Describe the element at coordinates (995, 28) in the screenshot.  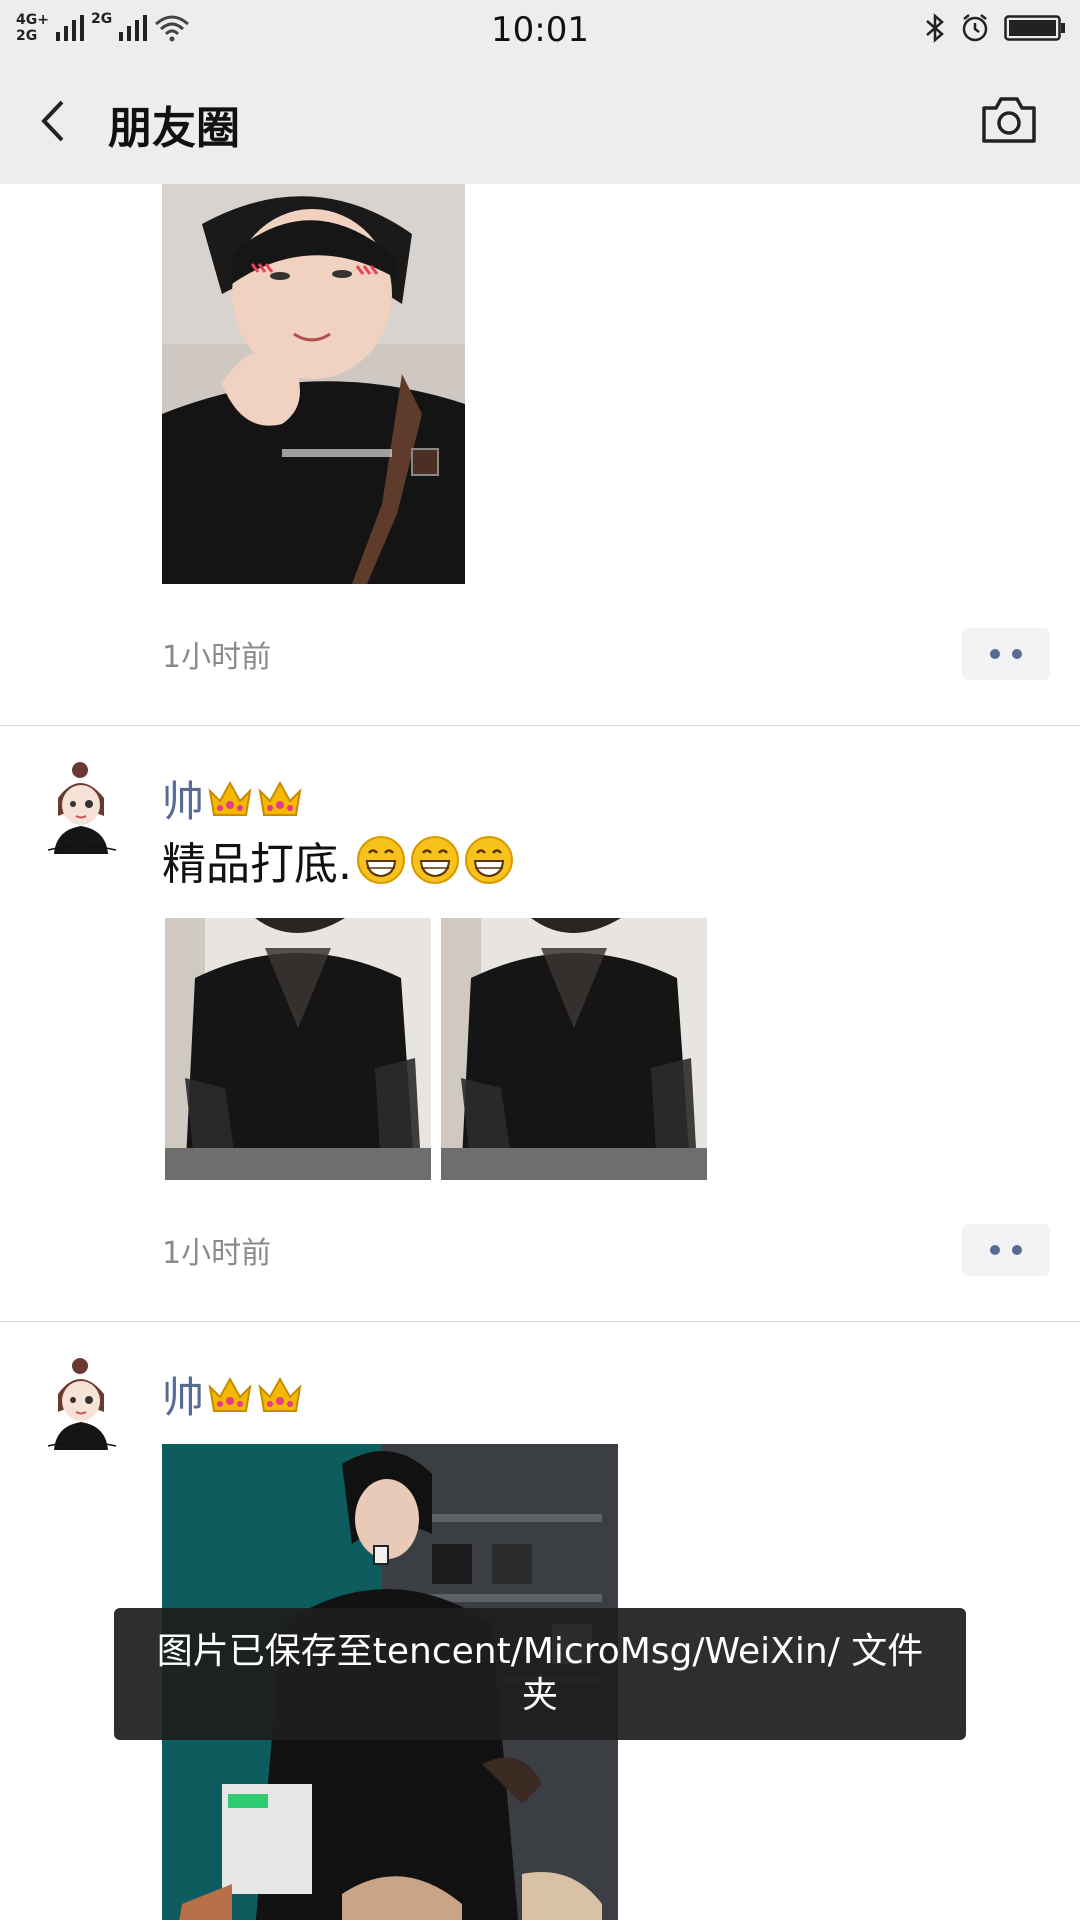
I see `status-right-group` at that location.